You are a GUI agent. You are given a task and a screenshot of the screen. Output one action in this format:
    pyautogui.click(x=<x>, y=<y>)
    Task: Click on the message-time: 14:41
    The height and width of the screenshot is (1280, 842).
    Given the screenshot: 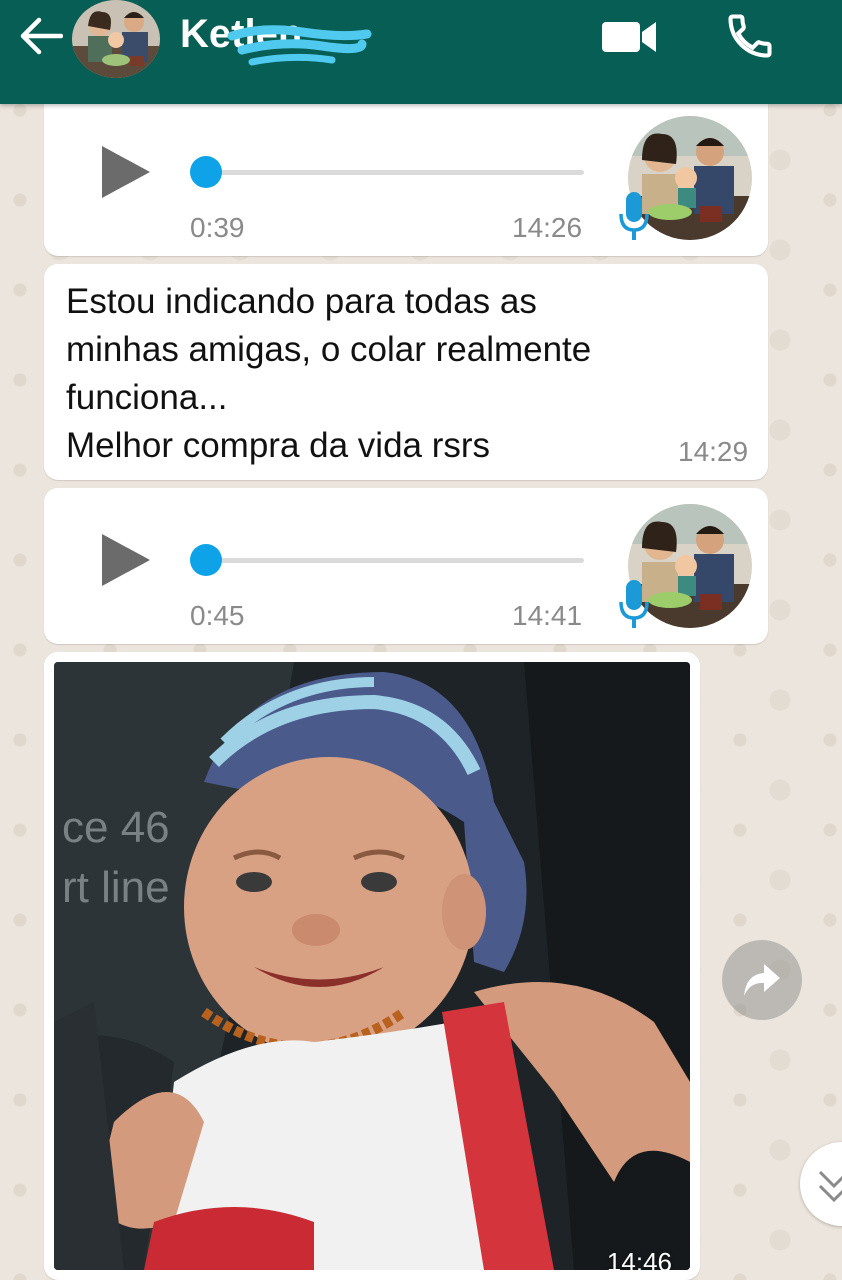 What is the action you would take?
    pyautogui.click(x=547, y=615)
    